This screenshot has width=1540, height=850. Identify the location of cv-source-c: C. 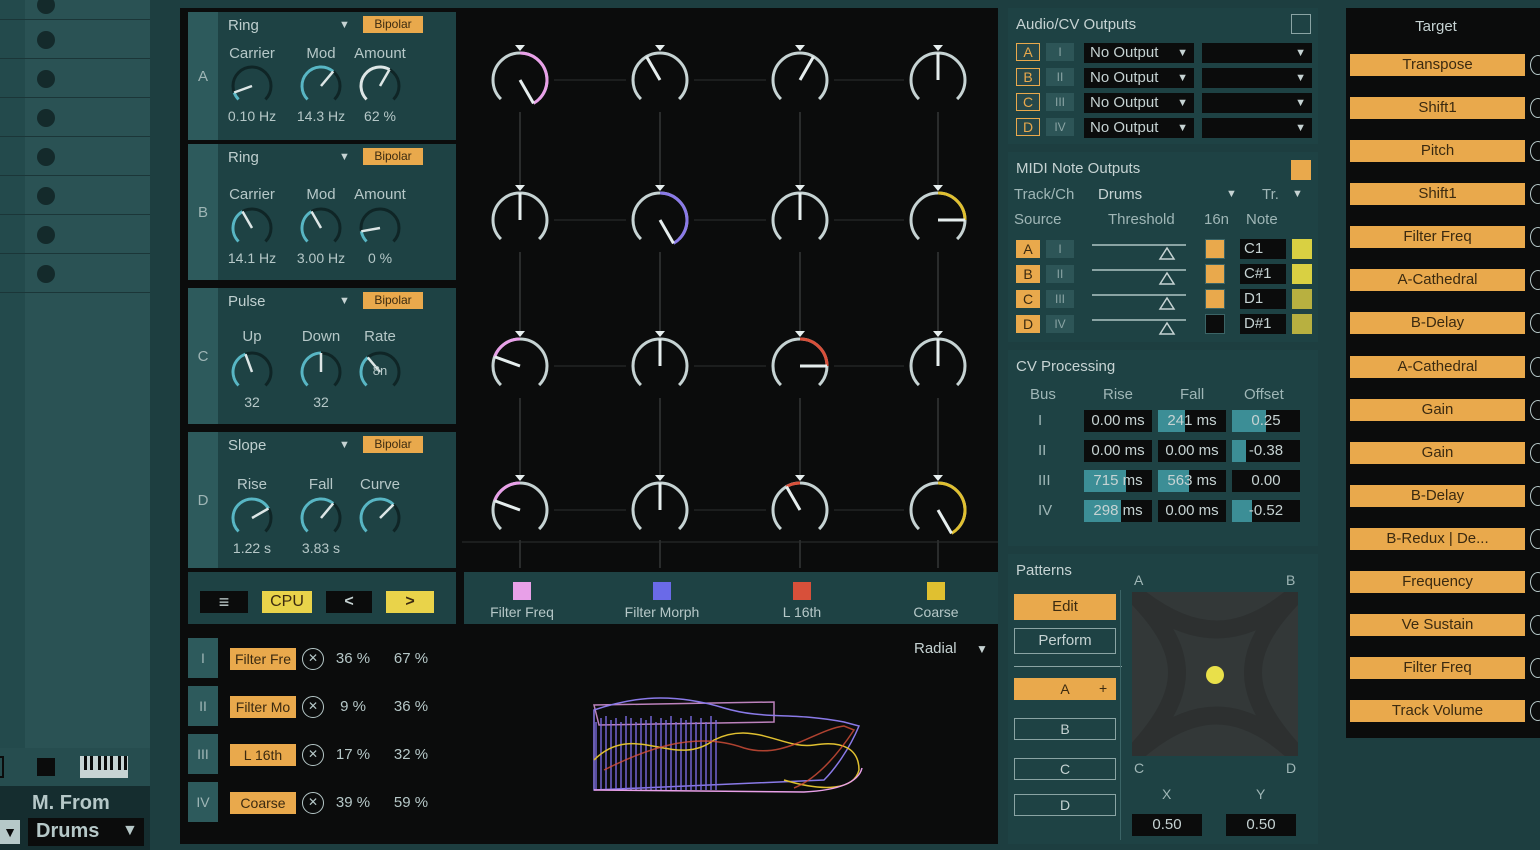
(1028, 102).